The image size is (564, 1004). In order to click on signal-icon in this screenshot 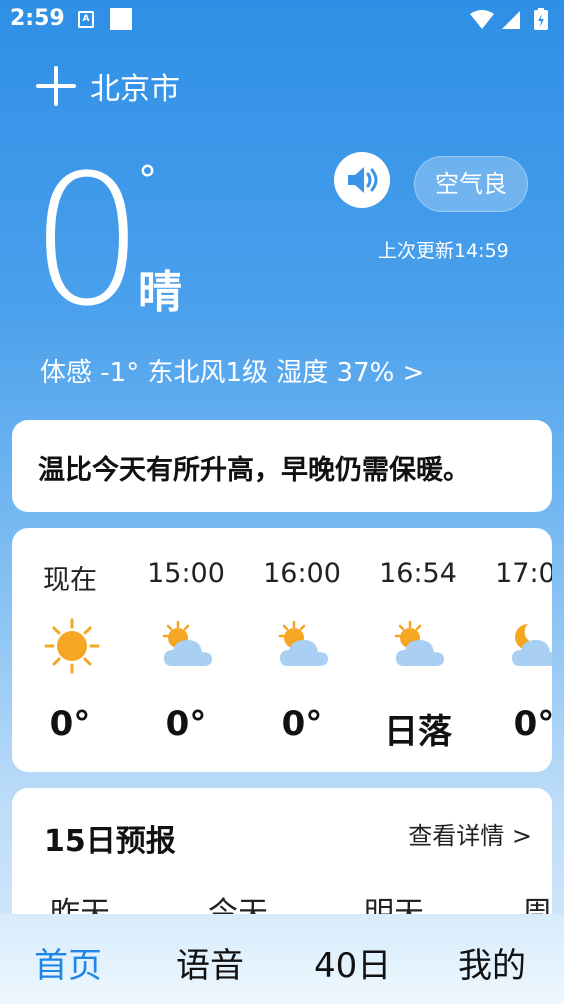, I will do `click(511, 20)`.